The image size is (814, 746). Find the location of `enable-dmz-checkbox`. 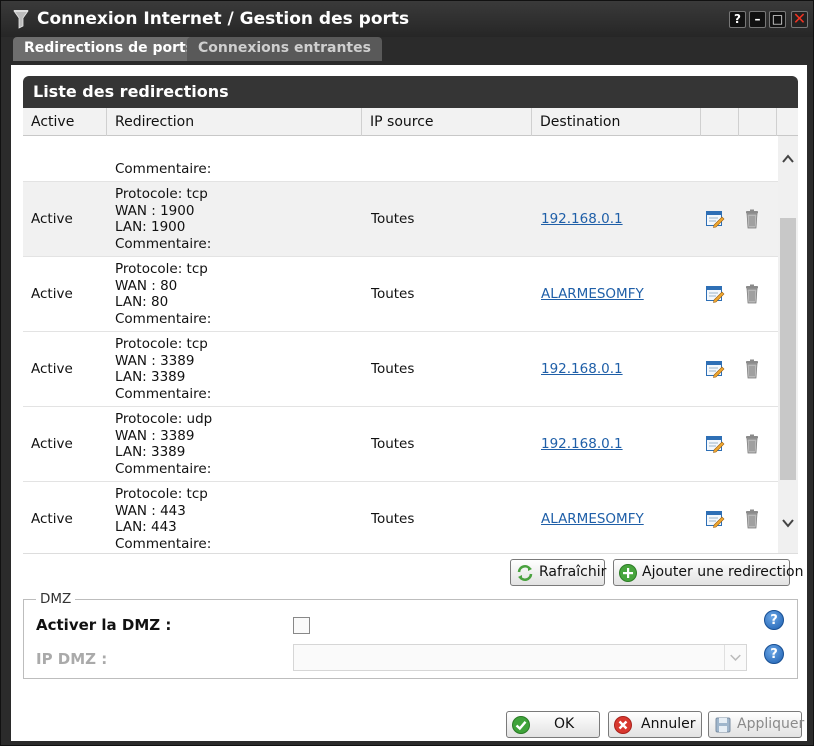

enable-dmz-checkbox is located at coordinates (301, 625).